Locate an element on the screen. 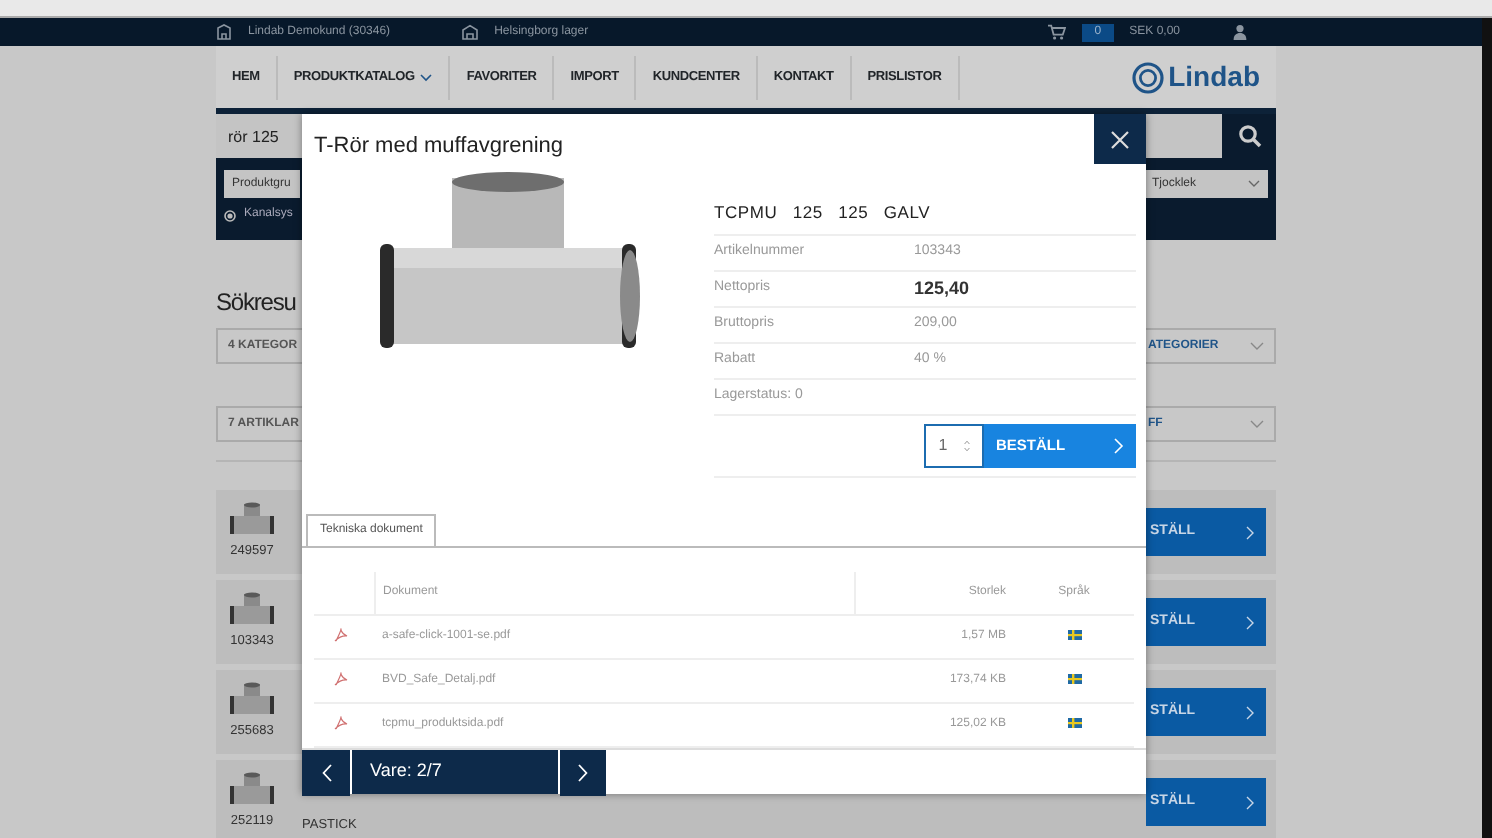  results-heading: Sökresu is located at coordinates (256, 303).